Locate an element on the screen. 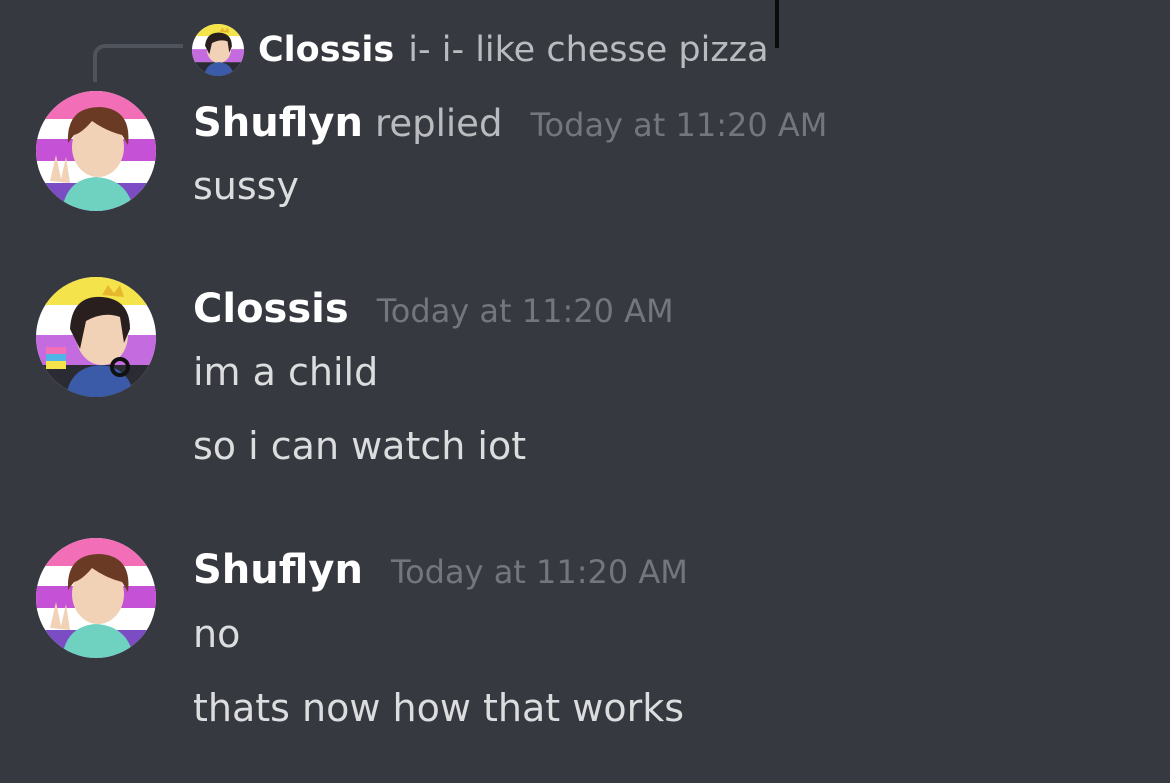  message-header: Clossis Today at 11:20 AM is located at coordinates (433, 309).